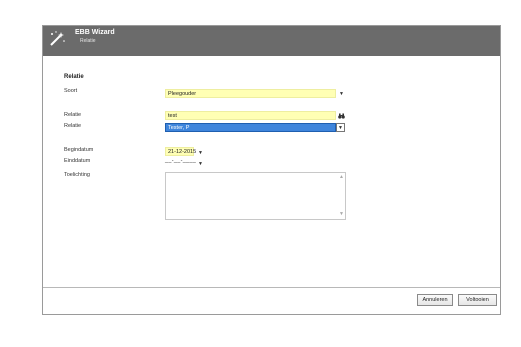 This screenshot has height=347, width=521. Describe the element at coordinates (341, 214) in the screenshot. I see `scroll-down-icon: ▼` at that location.